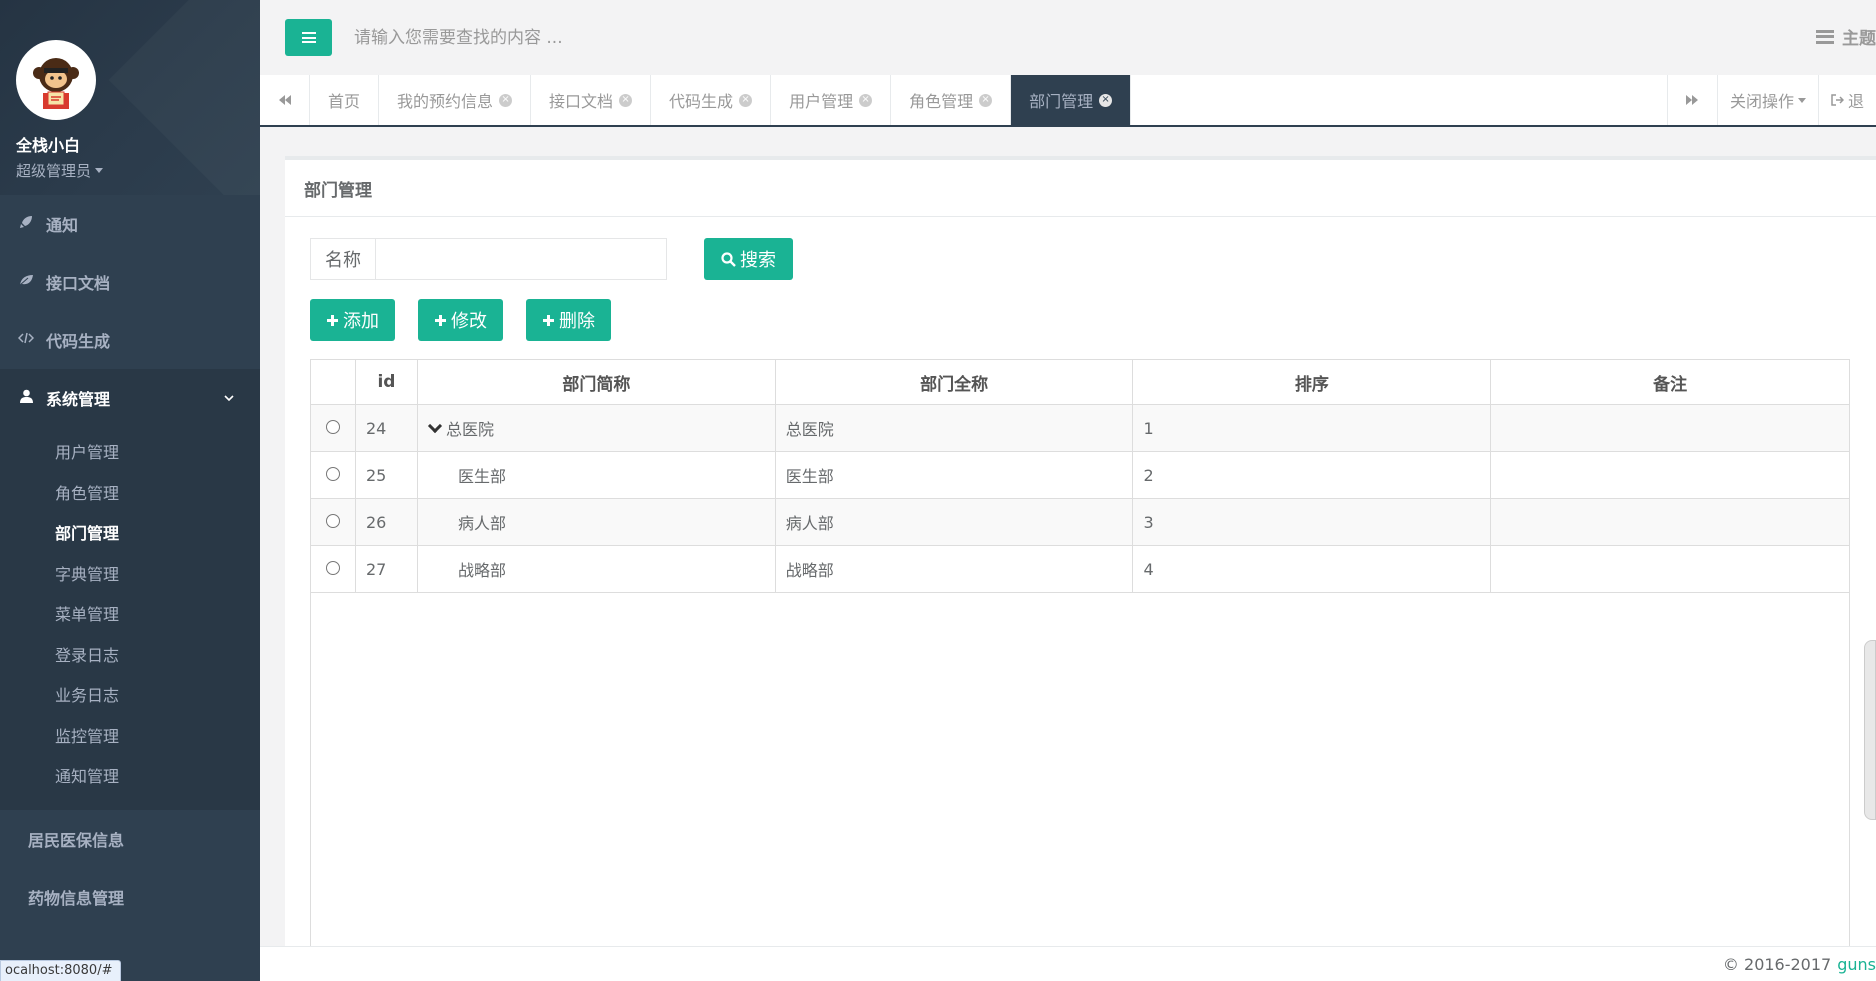 The height and width of the screenshot is (981, 1876). Describe the element at coordinates (1080, 188) in the screenshot. I see `panel-title: 部门管理` at that location.